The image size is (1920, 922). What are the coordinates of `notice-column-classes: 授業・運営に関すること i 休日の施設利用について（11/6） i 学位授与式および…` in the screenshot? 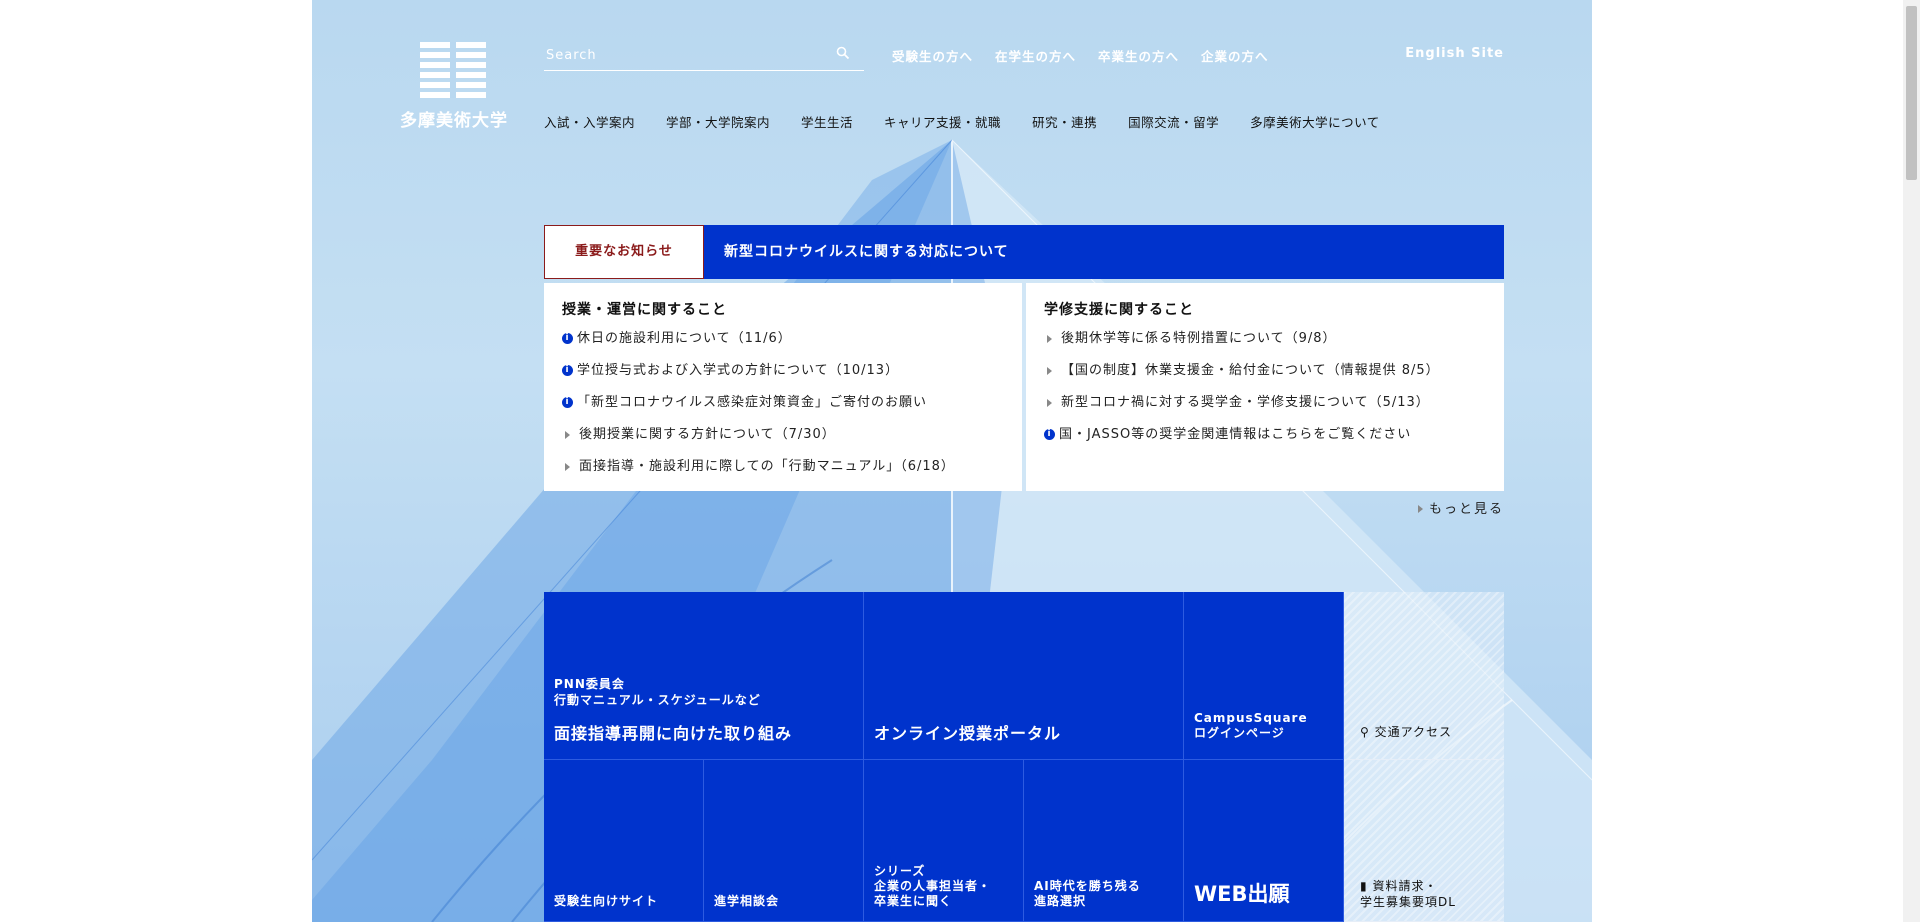 It's located at (783, 387).